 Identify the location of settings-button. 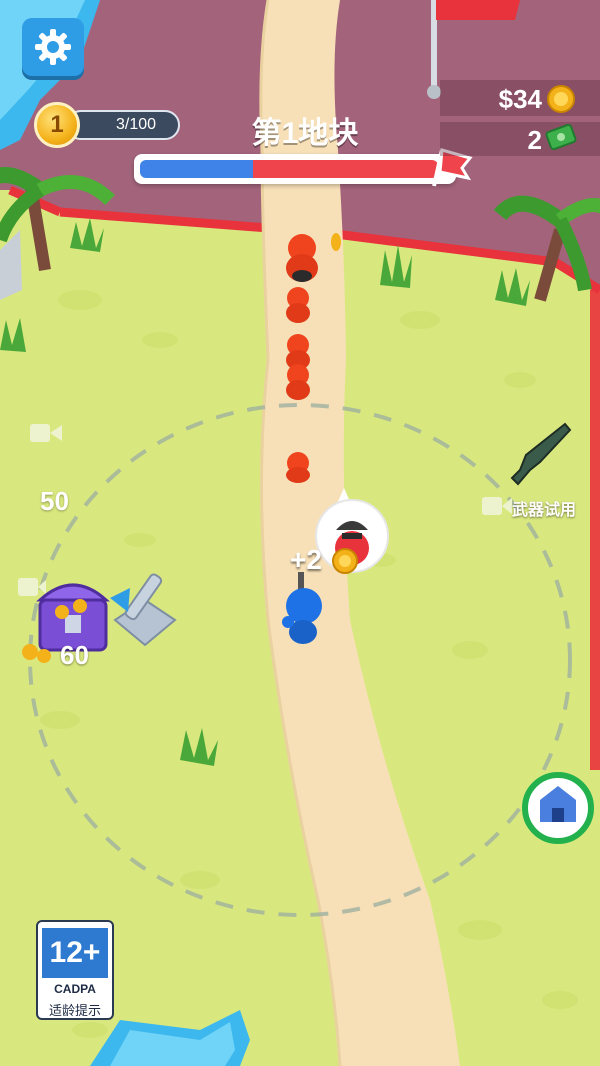
(53, 47).